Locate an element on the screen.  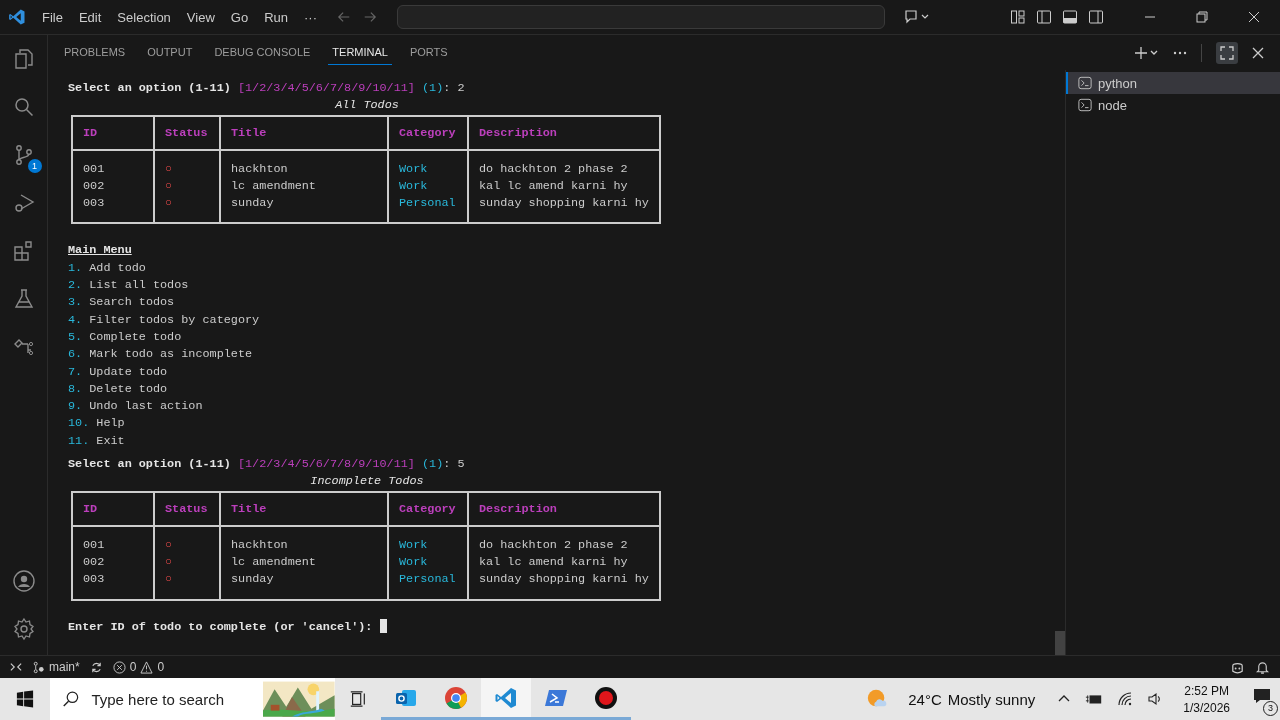
menu-option: 11. Exit is located at coordinates (549, 441).